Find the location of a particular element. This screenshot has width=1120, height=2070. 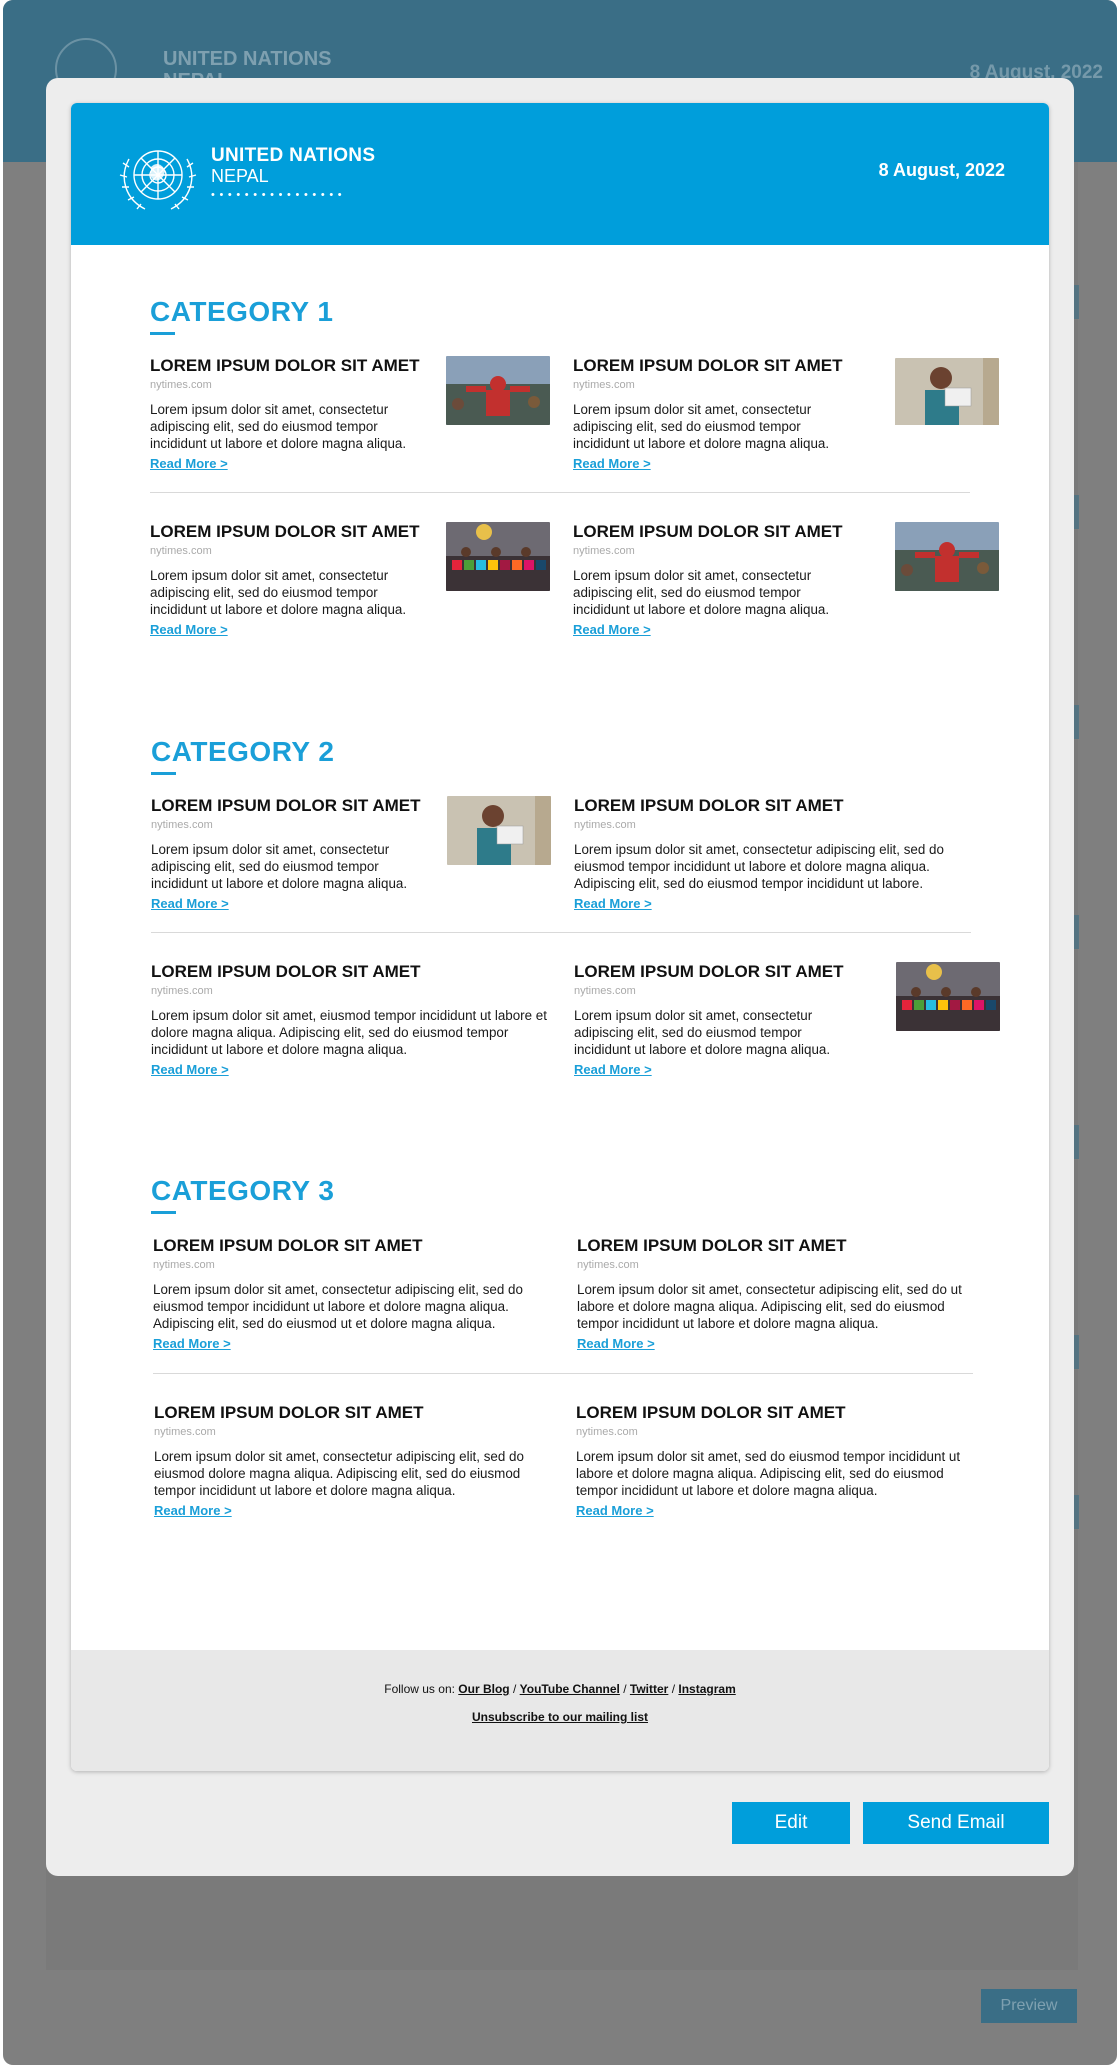

edit-button: Edit is located at coordinates (791, 1823).